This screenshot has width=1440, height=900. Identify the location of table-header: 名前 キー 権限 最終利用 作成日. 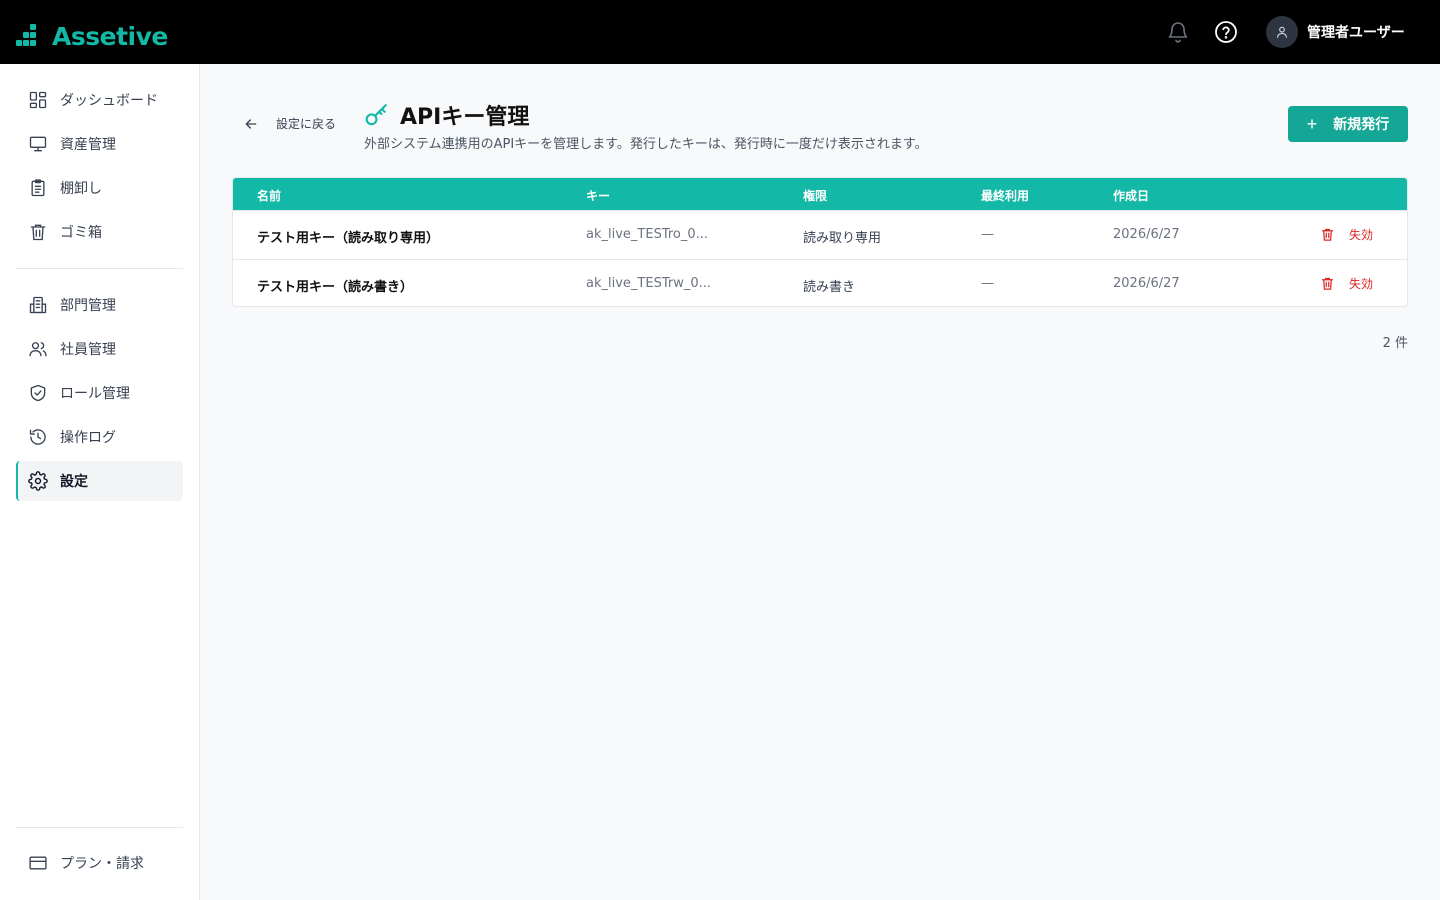
(820, 194).